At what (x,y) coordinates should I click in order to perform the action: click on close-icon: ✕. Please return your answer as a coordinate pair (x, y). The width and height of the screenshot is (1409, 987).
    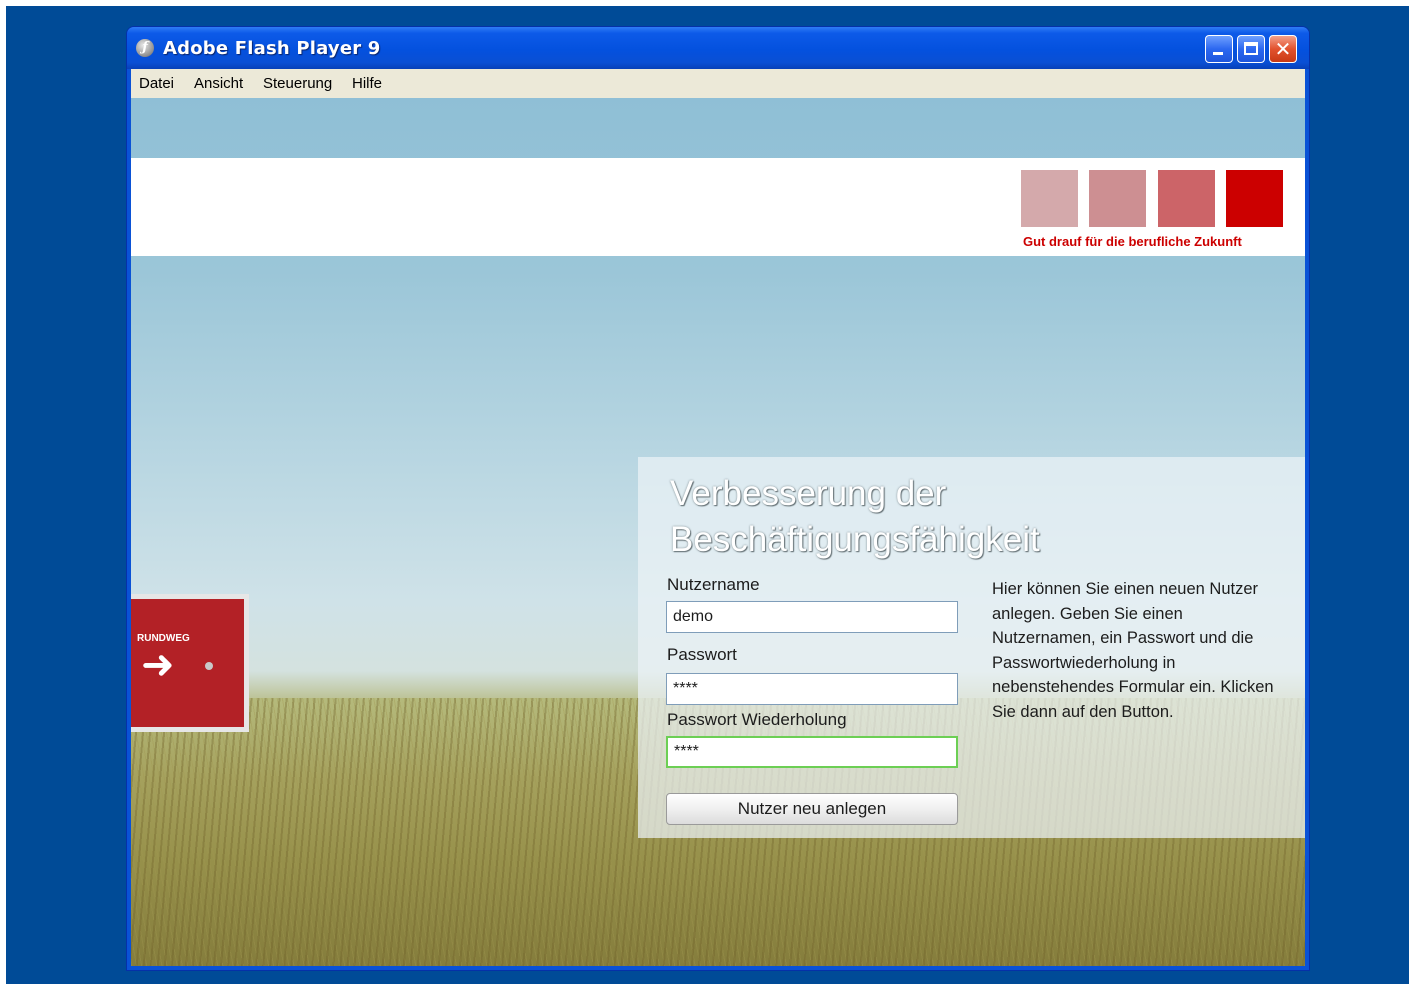
    Looking at the image, I should click on (1283, 49).